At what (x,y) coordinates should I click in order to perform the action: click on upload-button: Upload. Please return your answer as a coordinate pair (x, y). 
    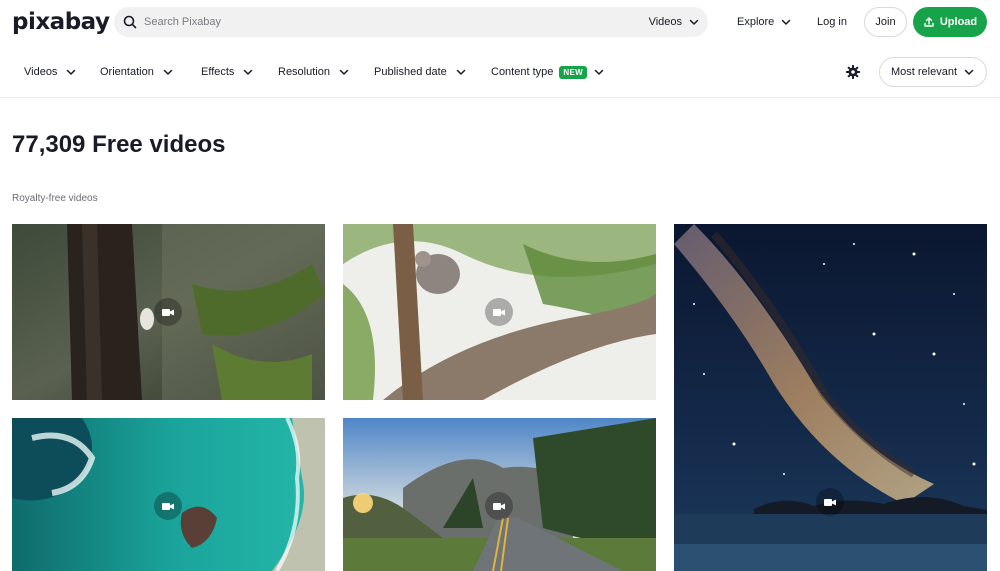
    Looking at the image, I should click on (950, 22).